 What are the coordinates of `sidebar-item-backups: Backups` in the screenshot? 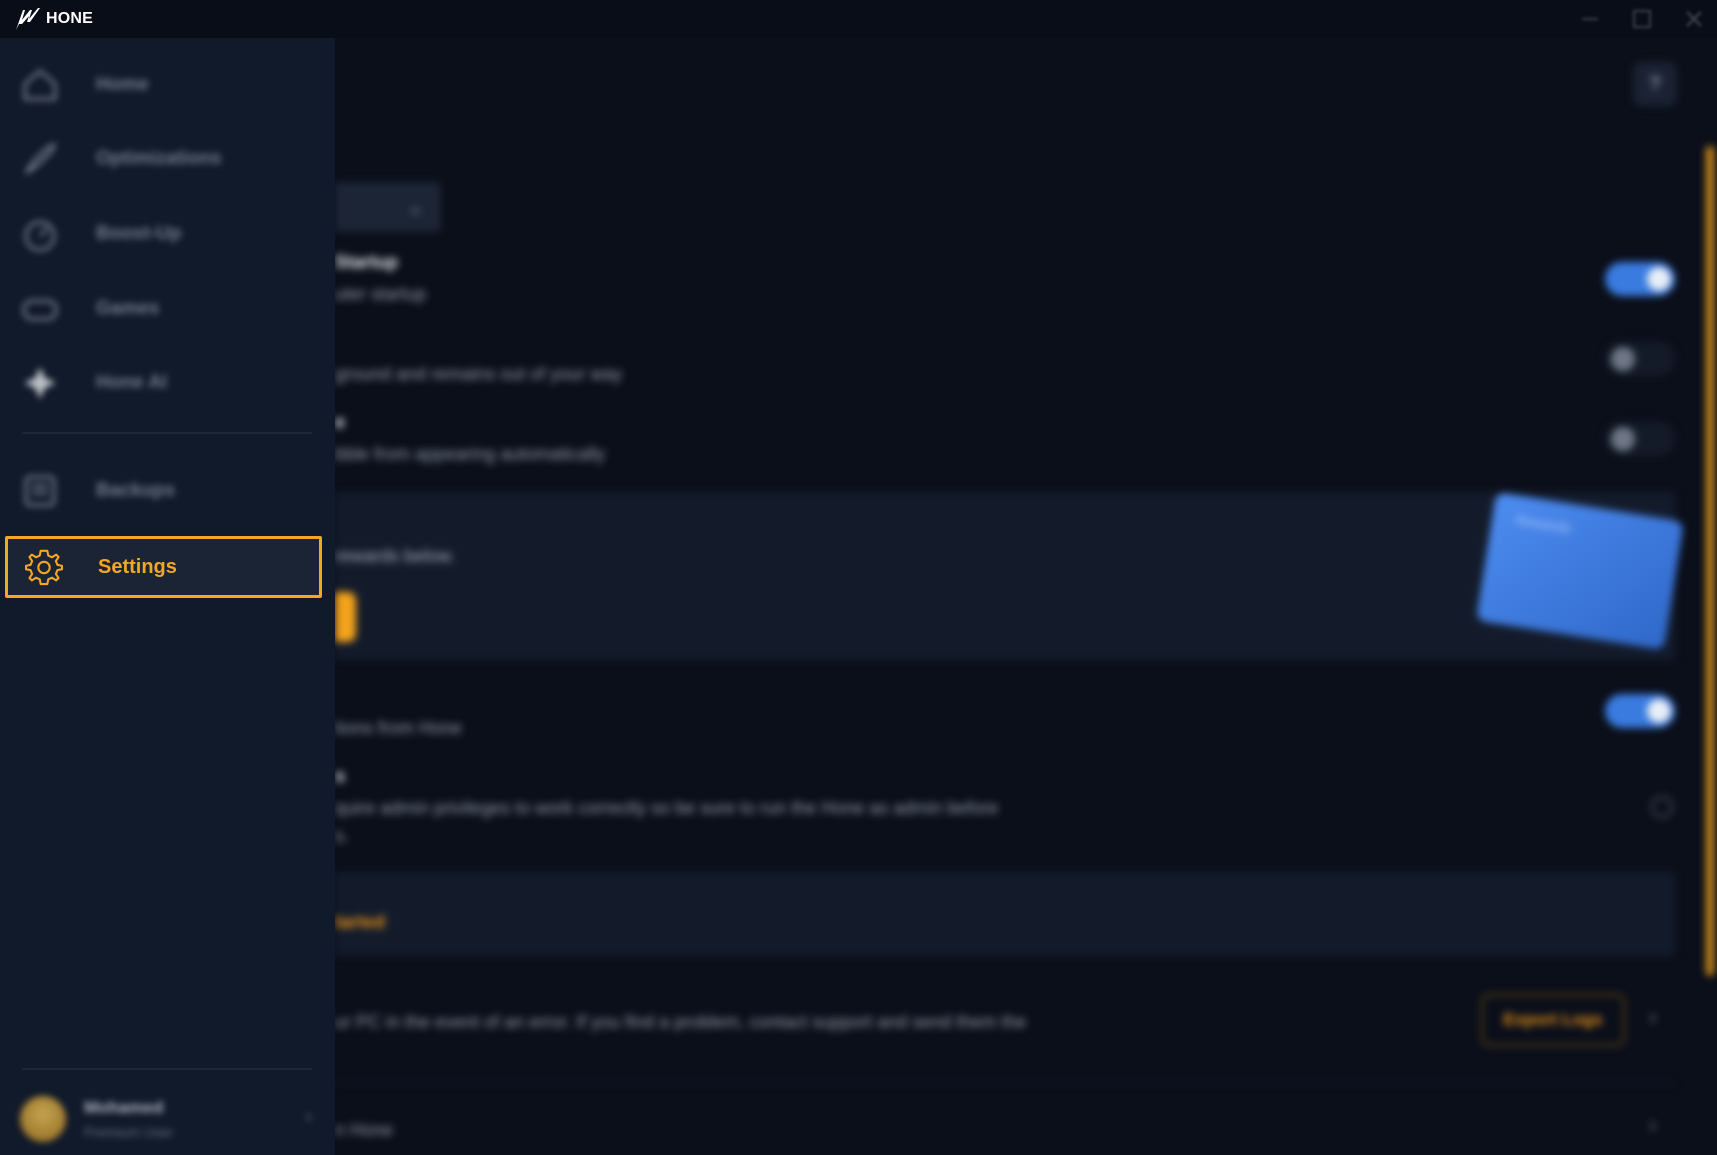 It's located at (170, 491).